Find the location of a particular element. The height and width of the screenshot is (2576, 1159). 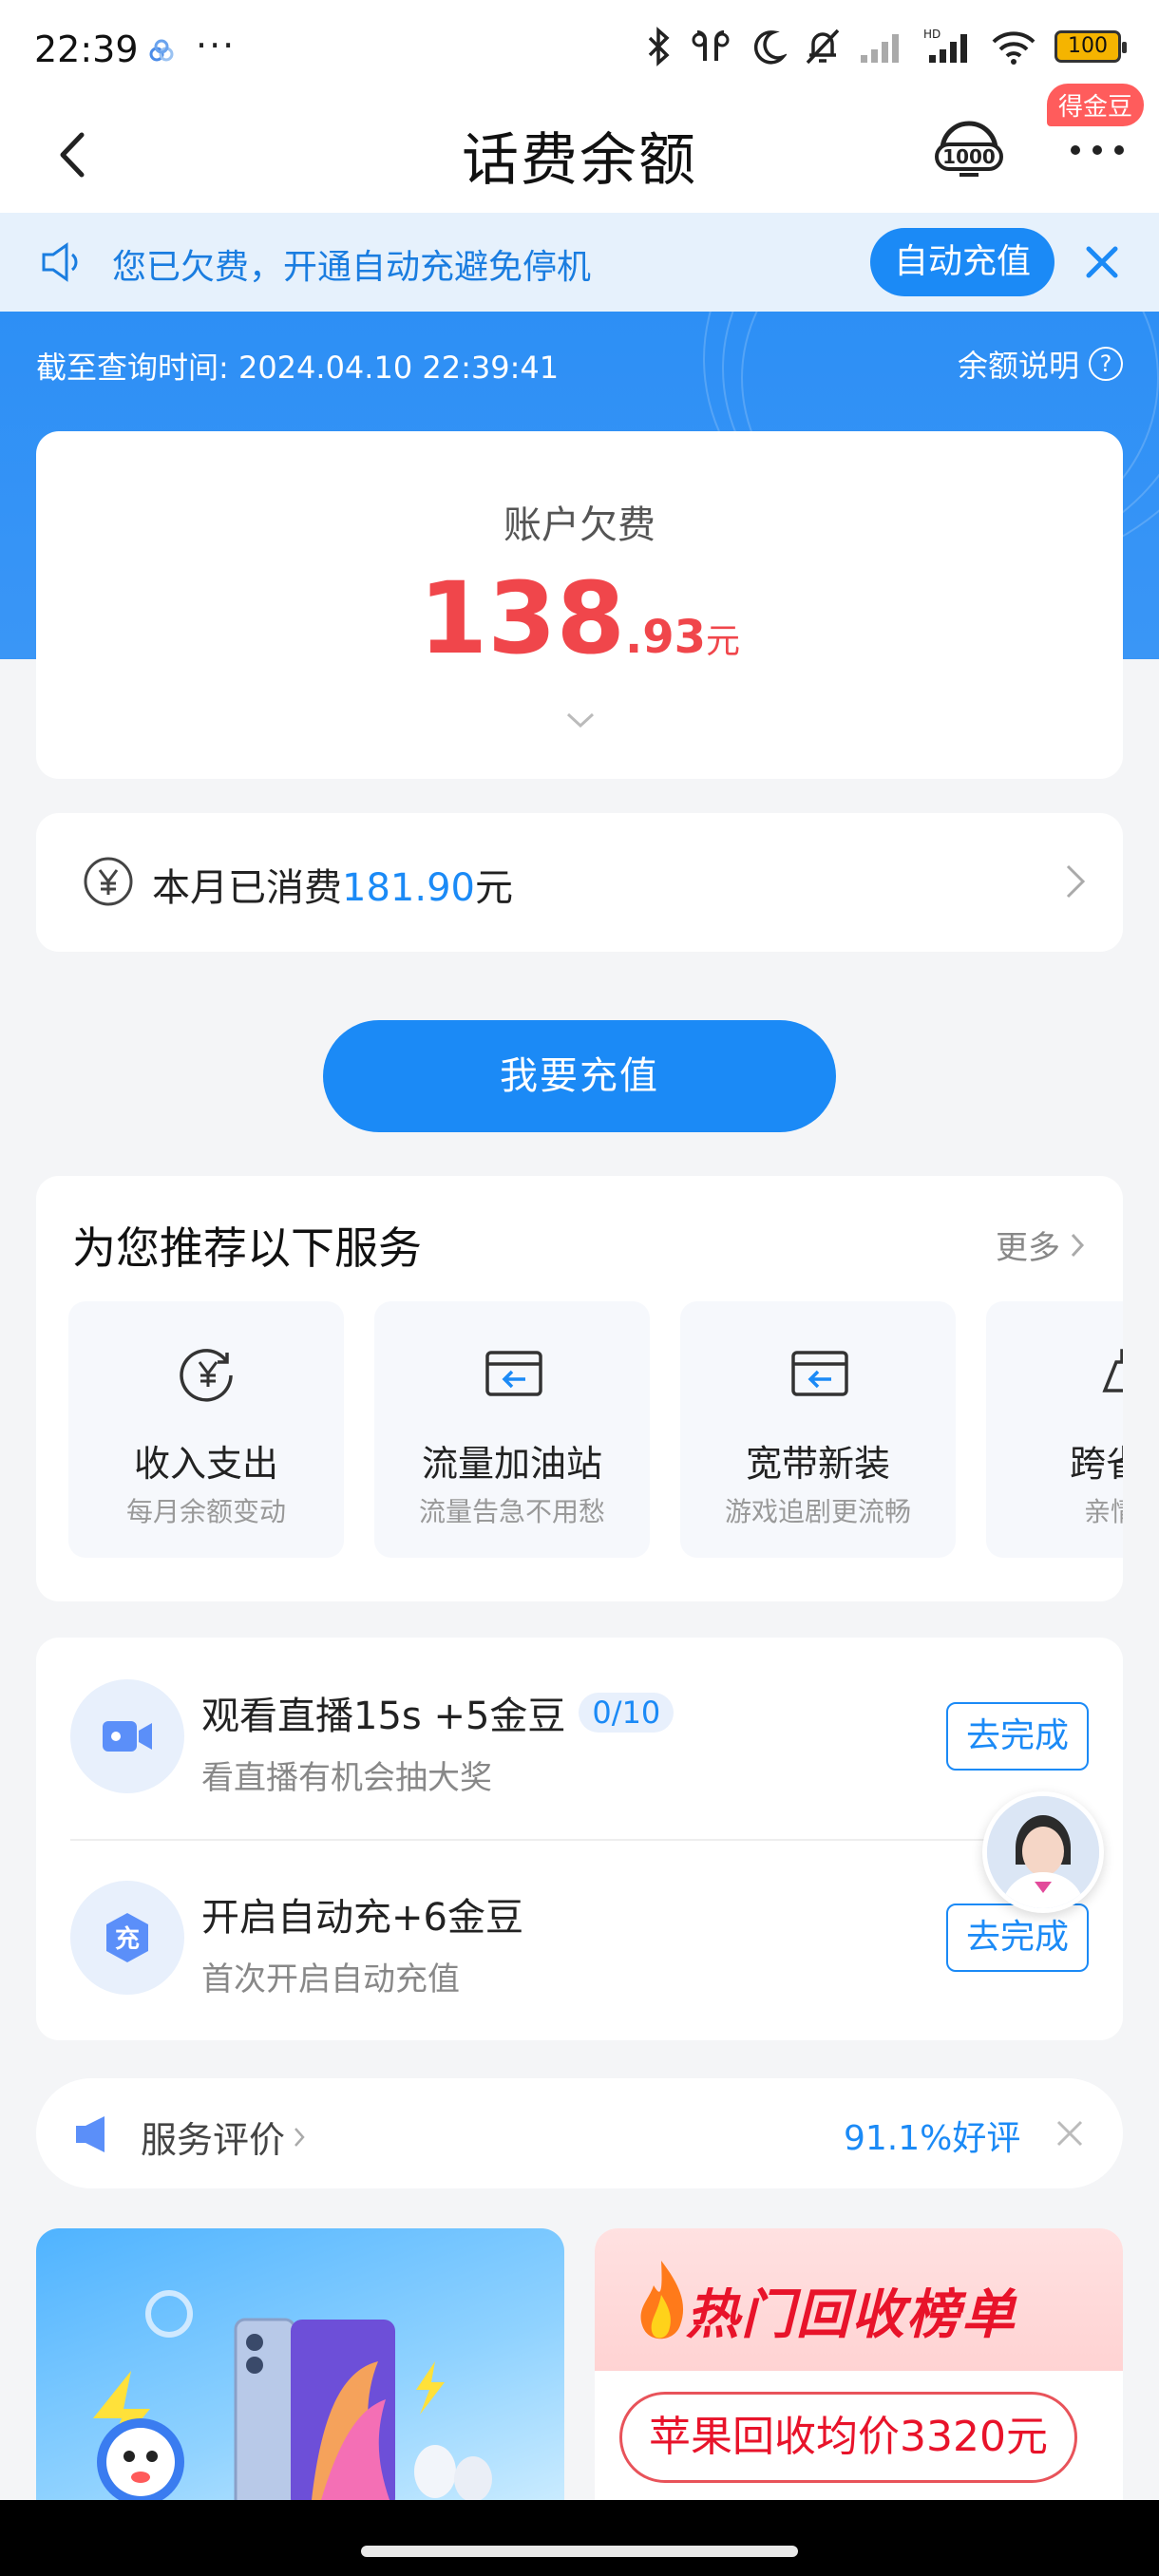

svg-text: HD is located at coordinates (931, 34).